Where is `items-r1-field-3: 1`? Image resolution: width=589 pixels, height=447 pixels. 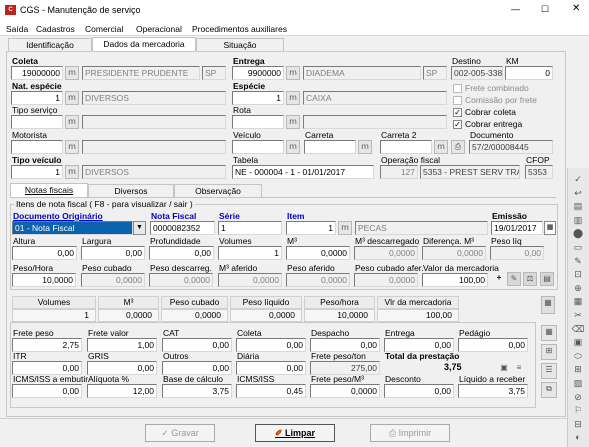 items-r1-field-3: 1 is located at coordinates (250, 253).